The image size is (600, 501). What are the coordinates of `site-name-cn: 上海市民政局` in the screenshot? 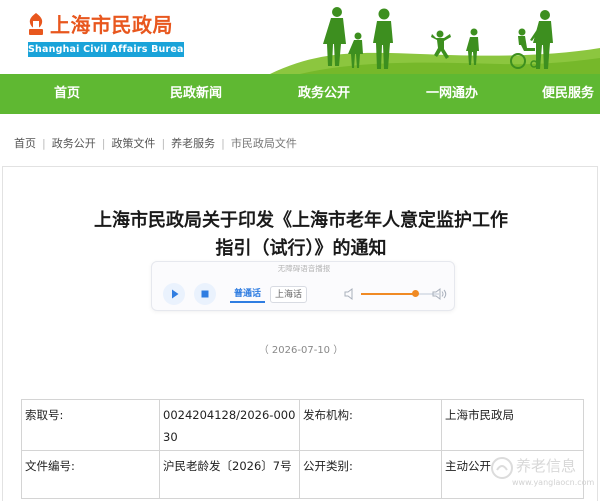 It's located at (111, 25).